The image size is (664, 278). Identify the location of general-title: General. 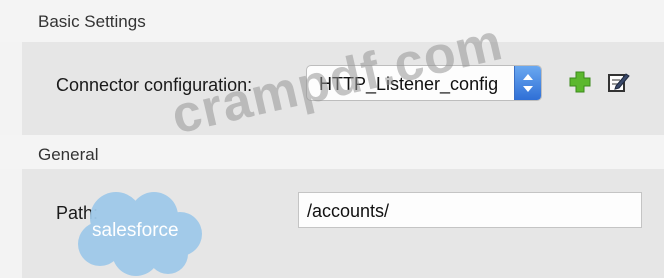
(68, 154).